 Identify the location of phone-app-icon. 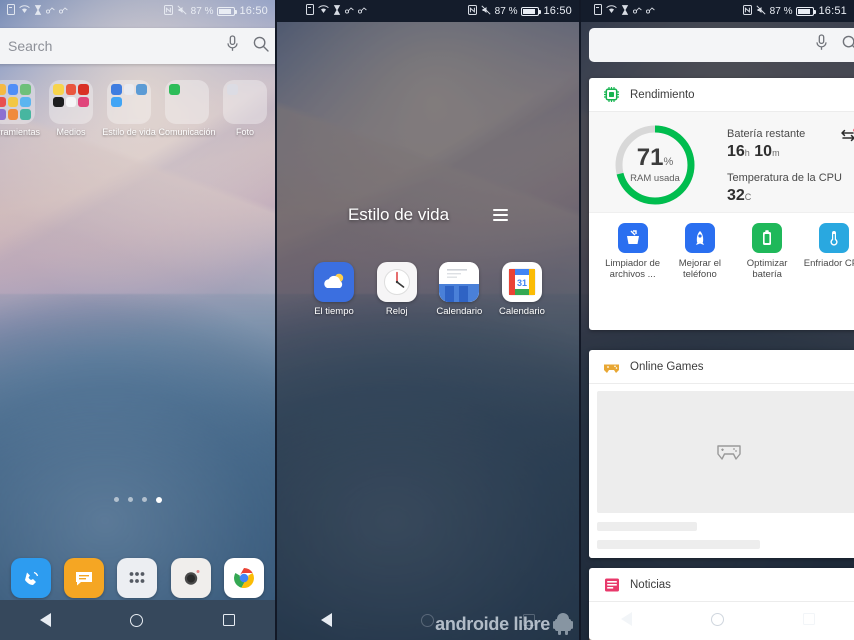
(30, 578).